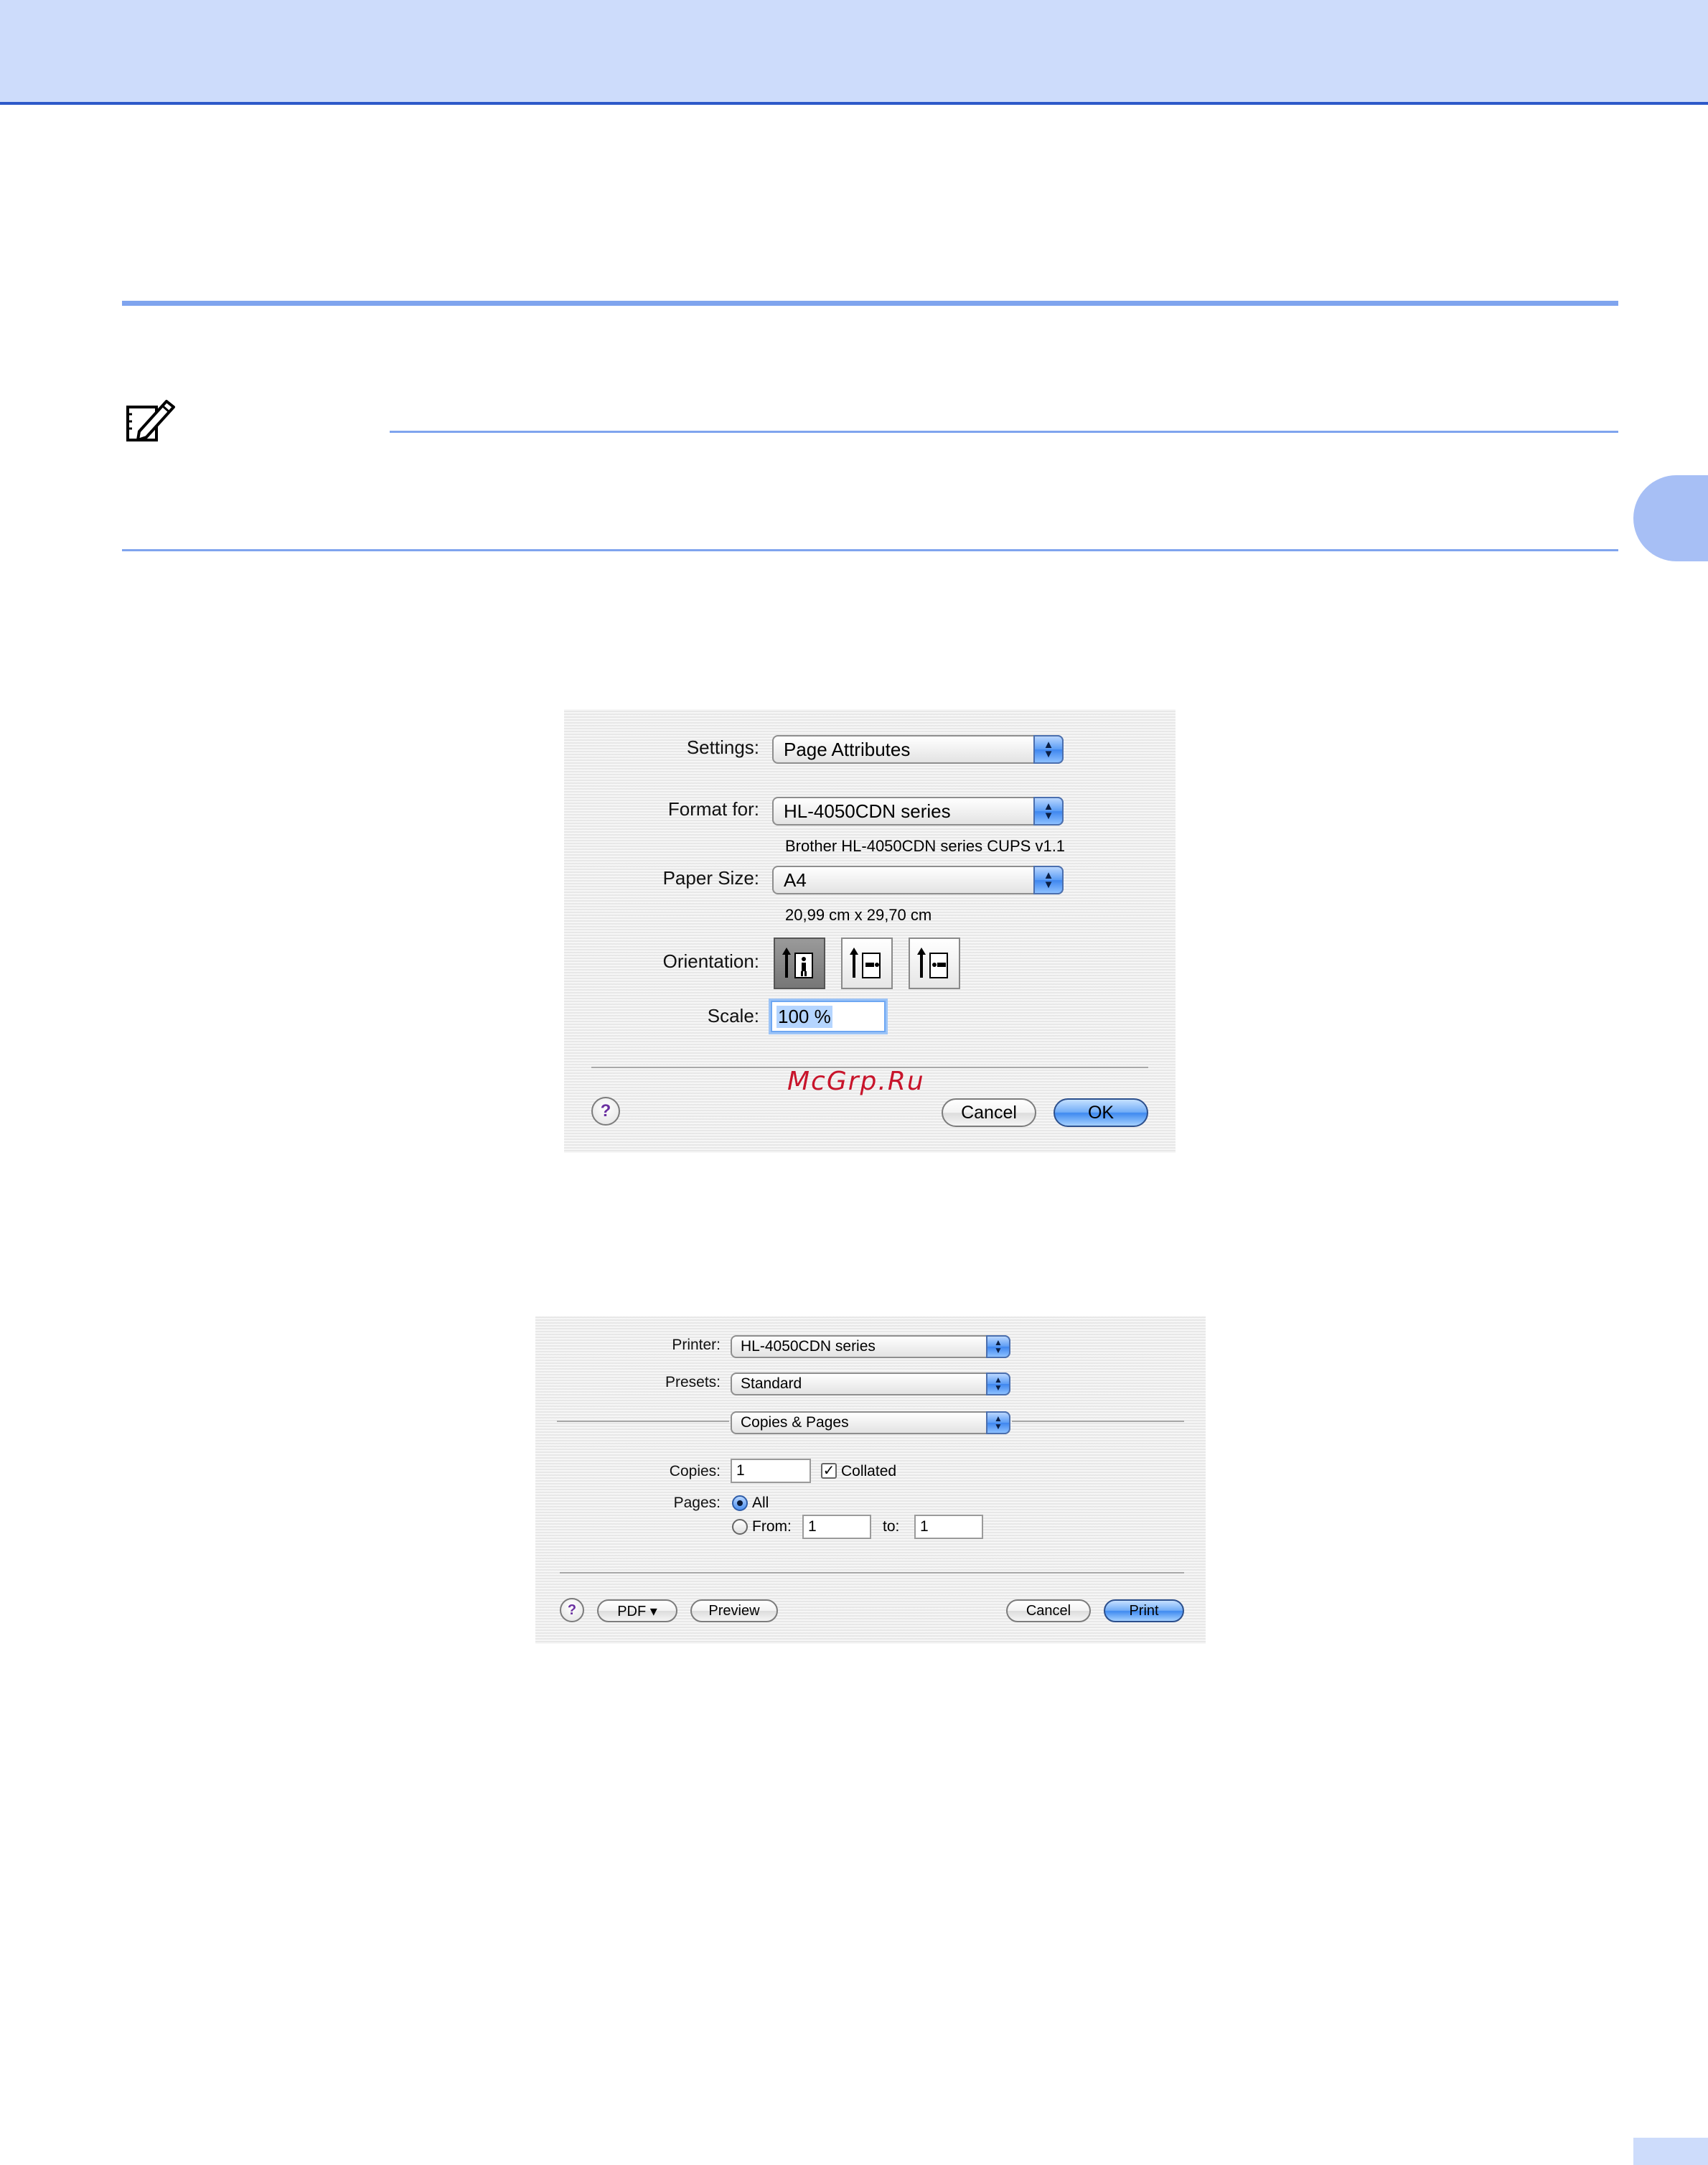  Describe the element at coordinates (722, 747) in the screenshot. I see `settings-label: Settings:` at that location.